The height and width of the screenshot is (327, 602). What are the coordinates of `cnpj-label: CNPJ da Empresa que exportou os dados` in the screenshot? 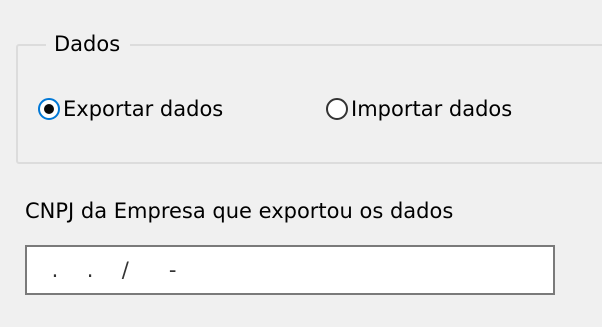 It's located at (239, 211).